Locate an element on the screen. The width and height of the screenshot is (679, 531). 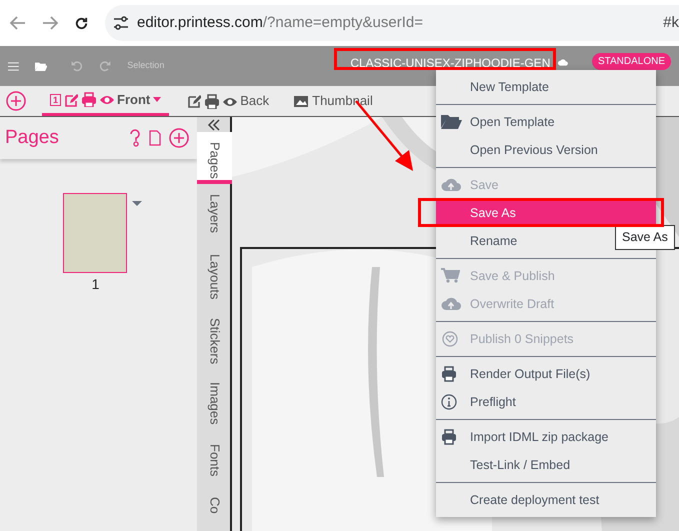
menu-item: Test-Link / Embed is located at coordinates (546, 465).